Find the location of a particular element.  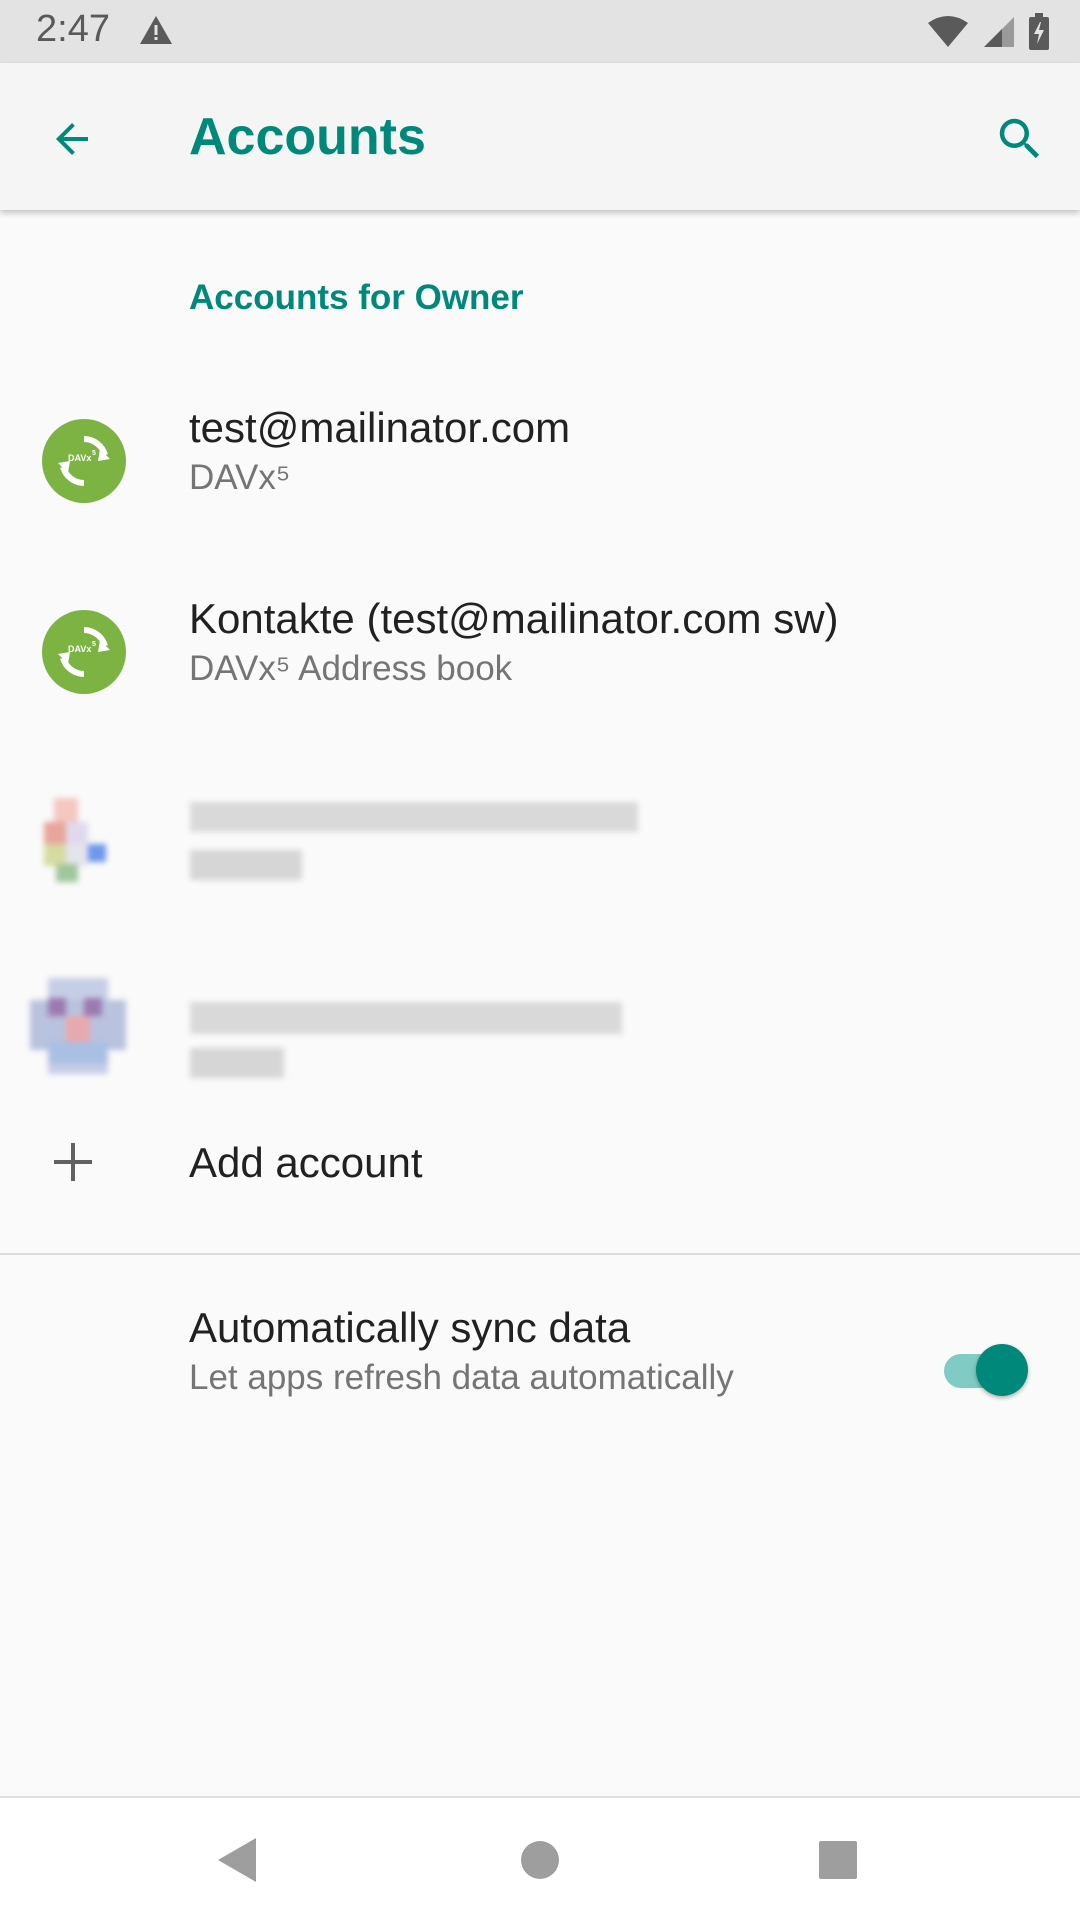

status-icons is located at coordinates (988, 32).